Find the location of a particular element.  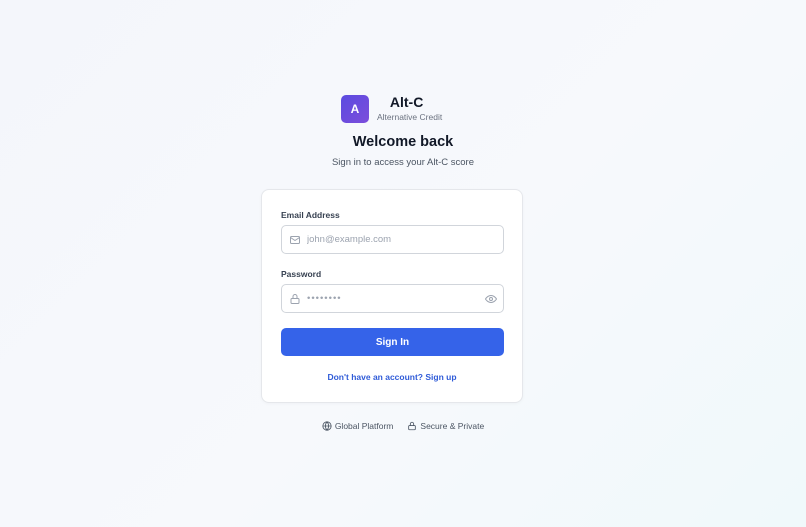

logo: A is located at coordinates (355, 108).